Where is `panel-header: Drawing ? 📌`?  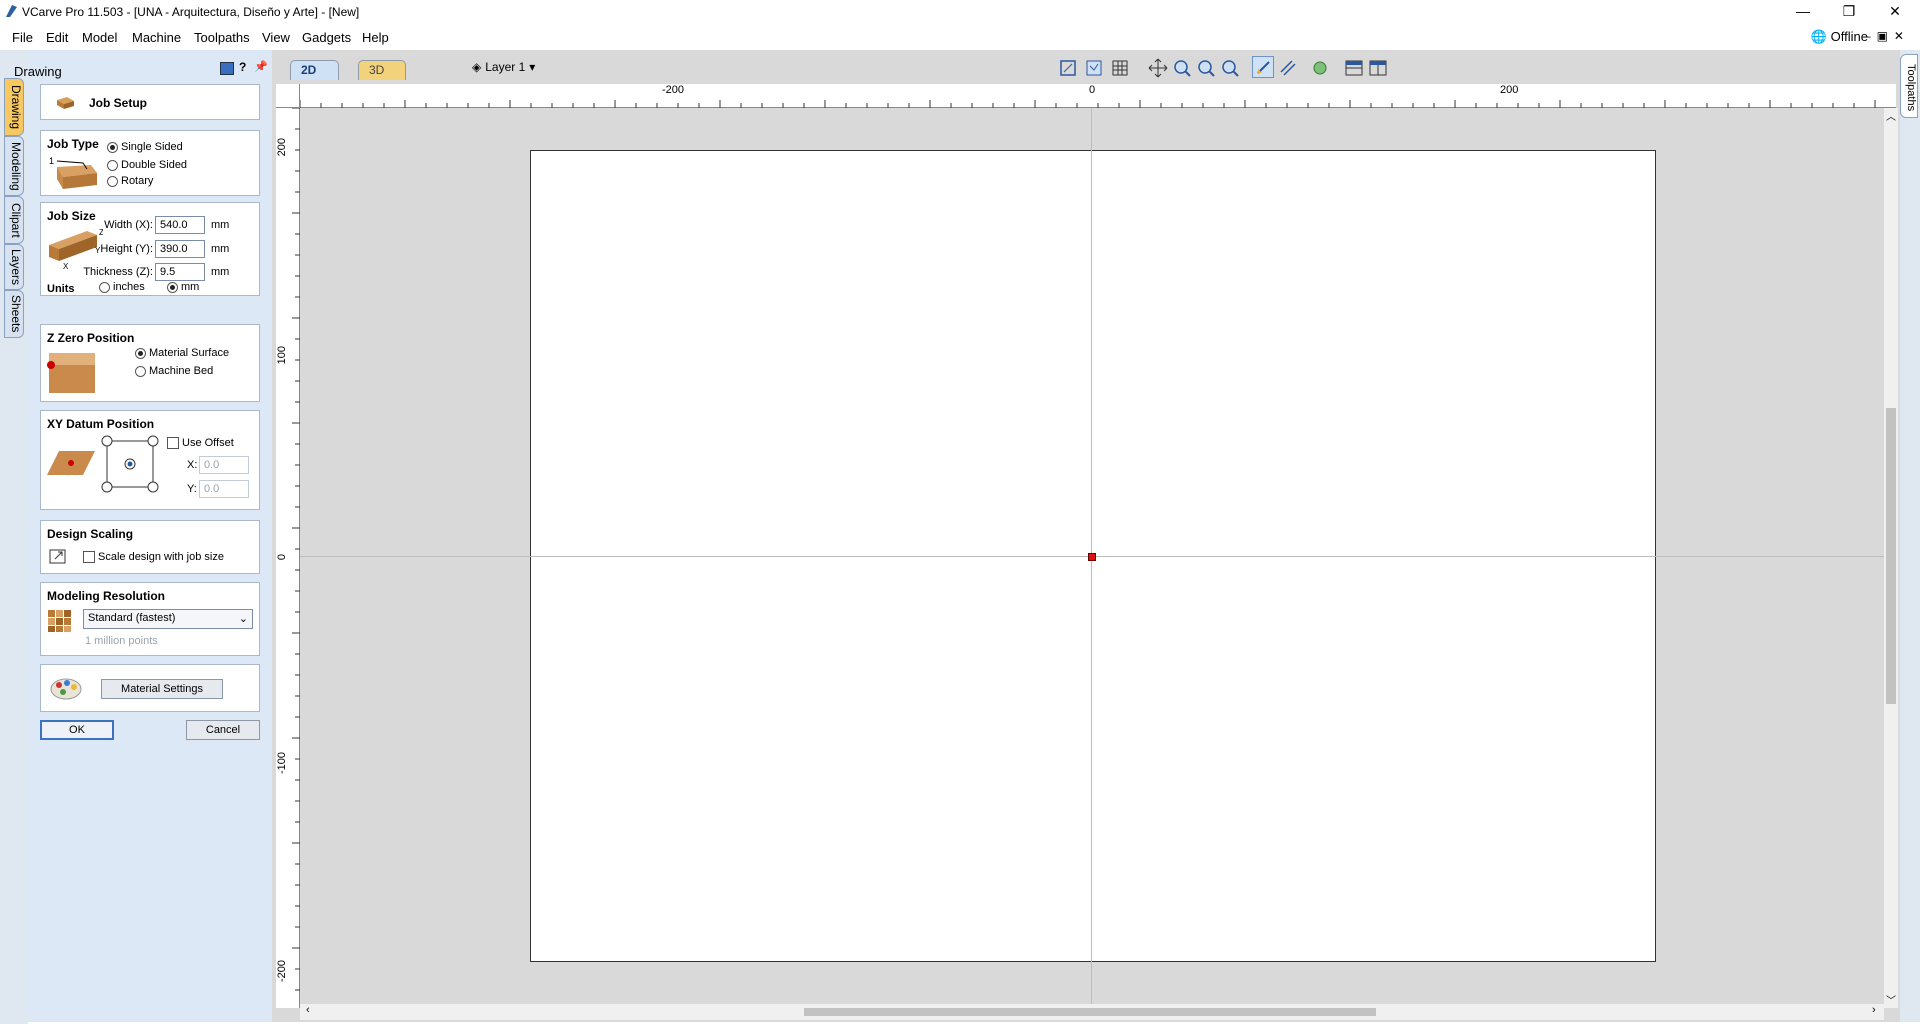 panel-header: Drawing ? 📌 is located at coordinates (143, 66).